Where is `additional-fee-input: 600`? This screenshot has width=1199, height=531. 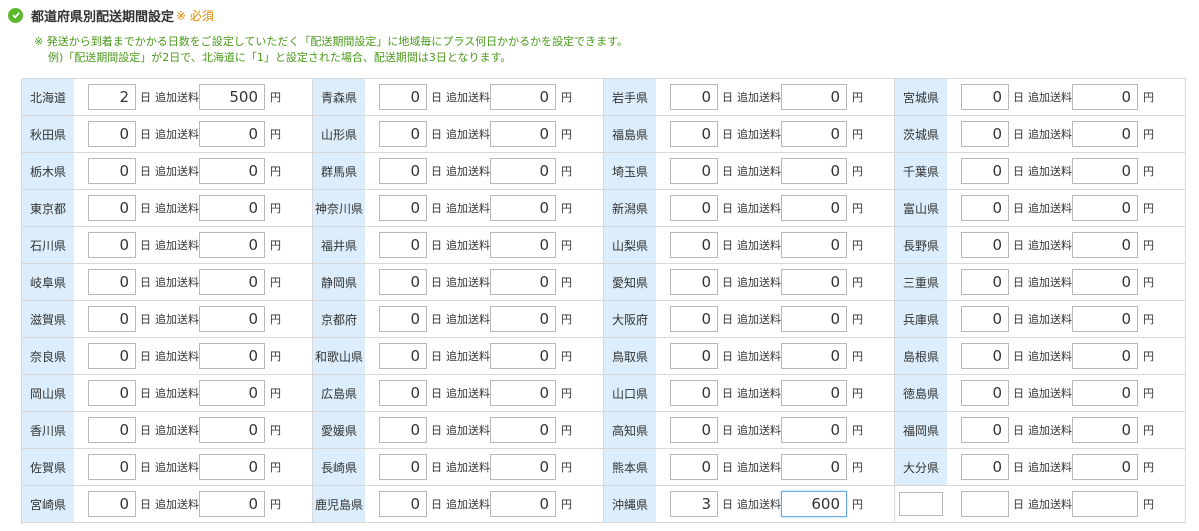 additional-fee-input: 600 is located at coordinates (814, 504).